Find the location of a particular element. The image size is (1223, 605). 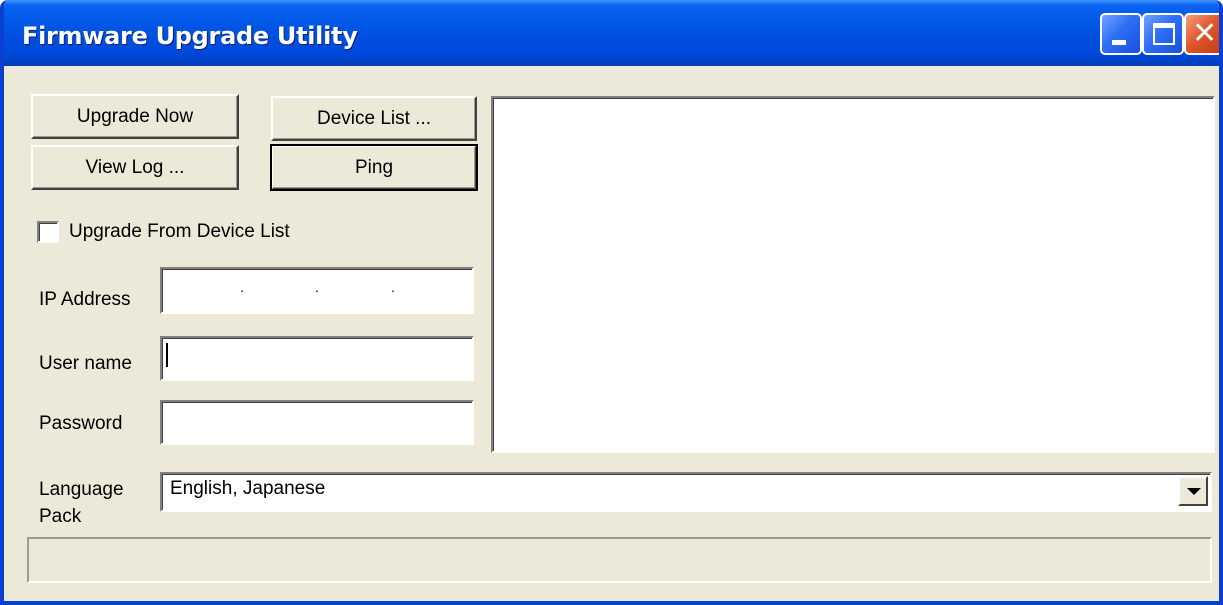

chevron-down-icon is located at coordinates (1194, 491).